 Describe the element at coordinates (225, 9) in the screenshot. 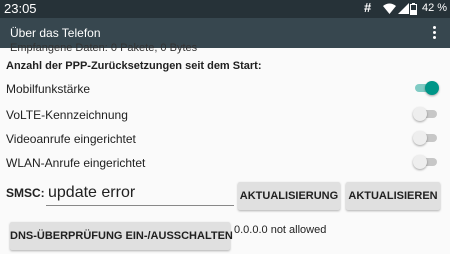

I see `status-bar: 23:05 # 42 %` at that location.